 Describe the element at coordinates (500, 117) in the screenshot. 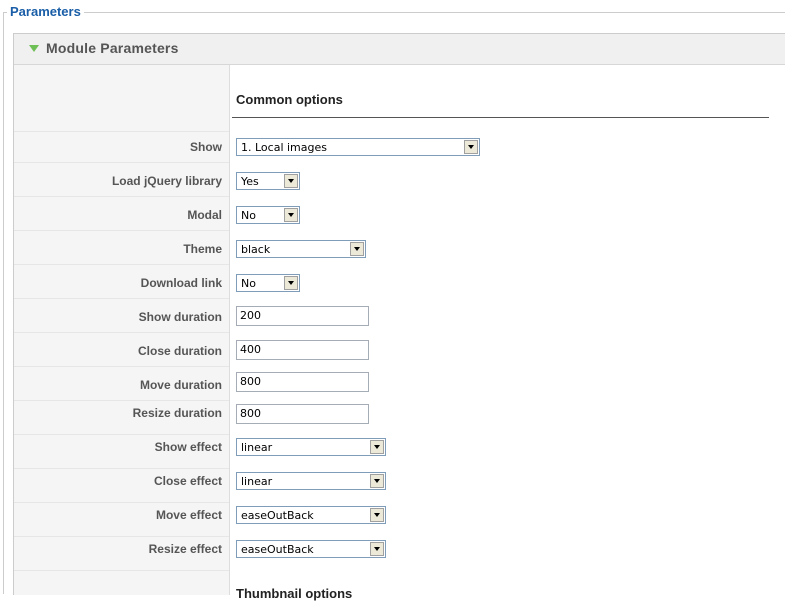

I see `section-divider` at that location.